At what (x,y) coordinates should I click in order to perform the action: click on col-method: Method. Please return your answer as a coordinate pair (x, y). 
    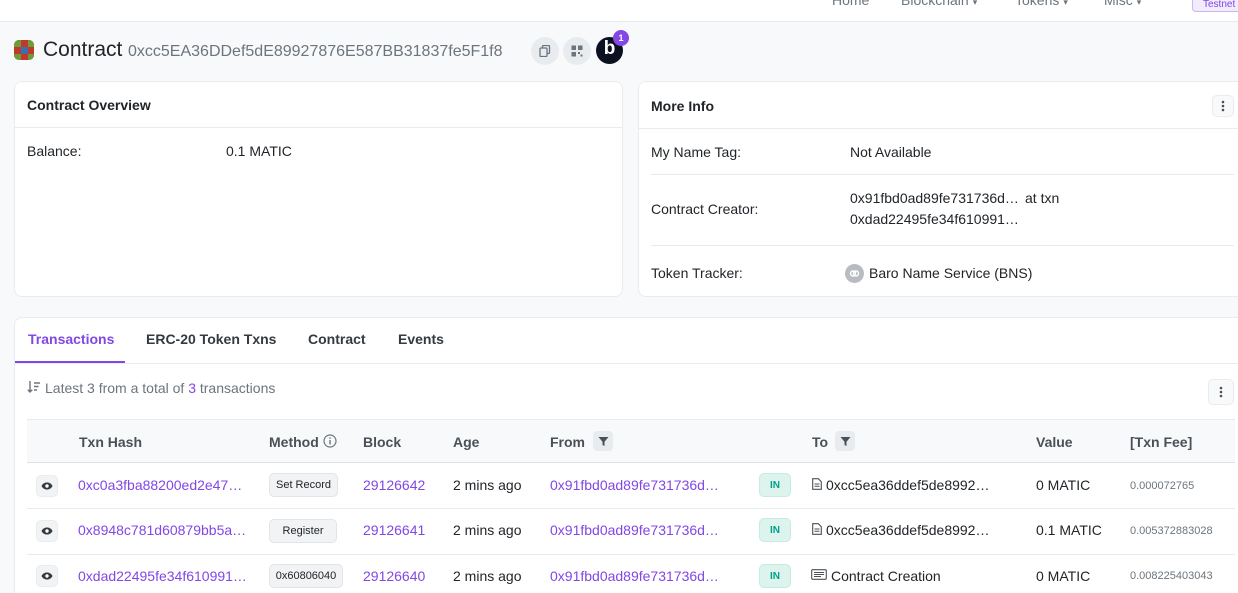
    Looking at the image, I should click on (294, 442).